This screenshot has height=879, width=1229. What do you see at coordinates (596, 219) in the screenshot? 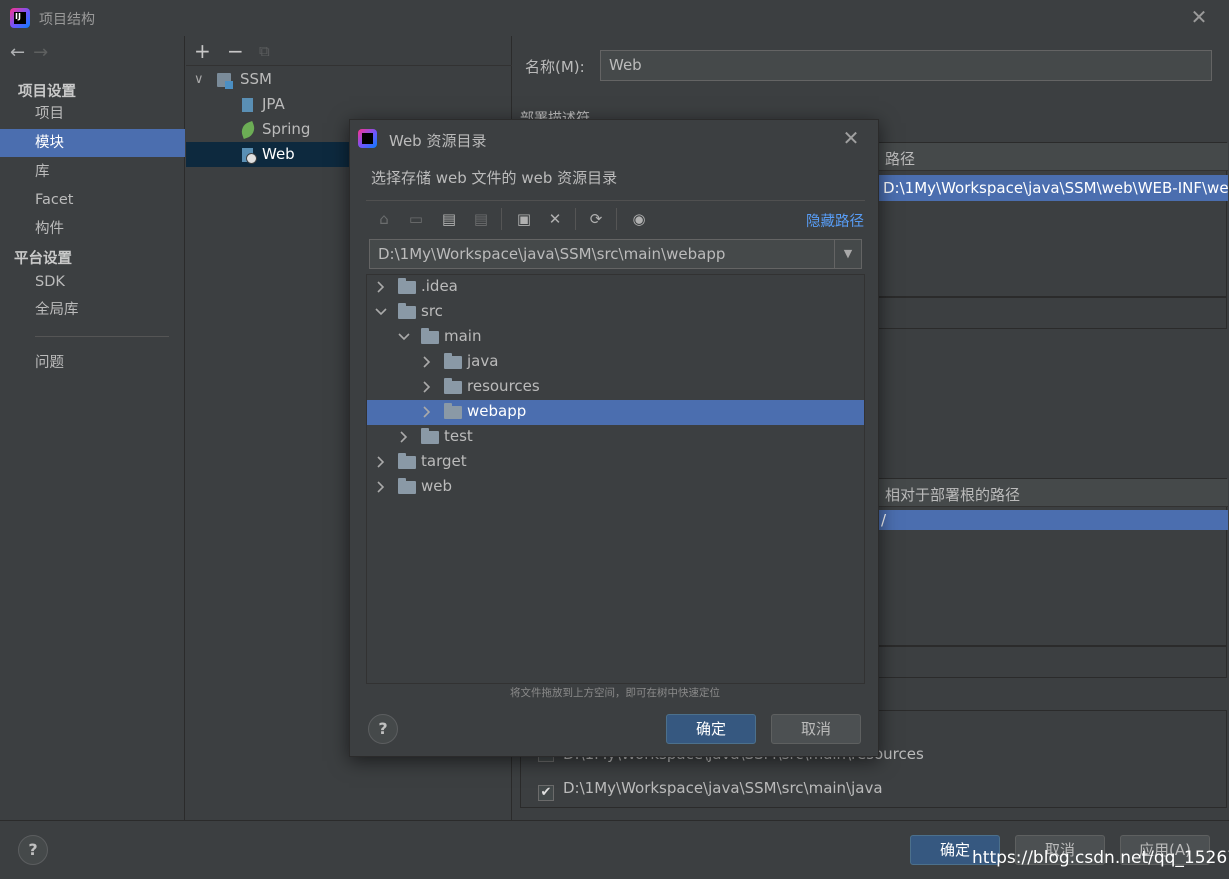
I see `refresh-icon: ⟳` at bounding box center [596, 219].